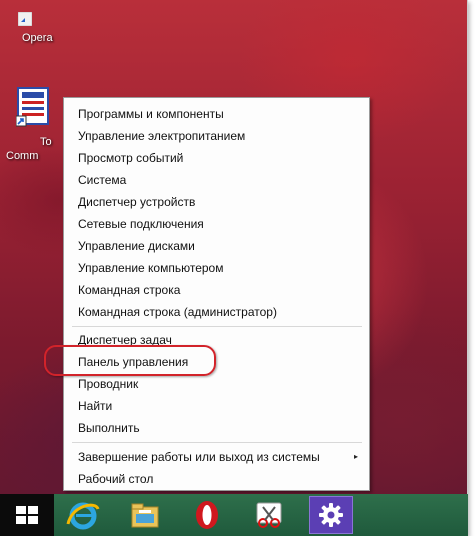 The image size is (475, 536). I want to click on internet-explorer-icon, so click(83, 516).